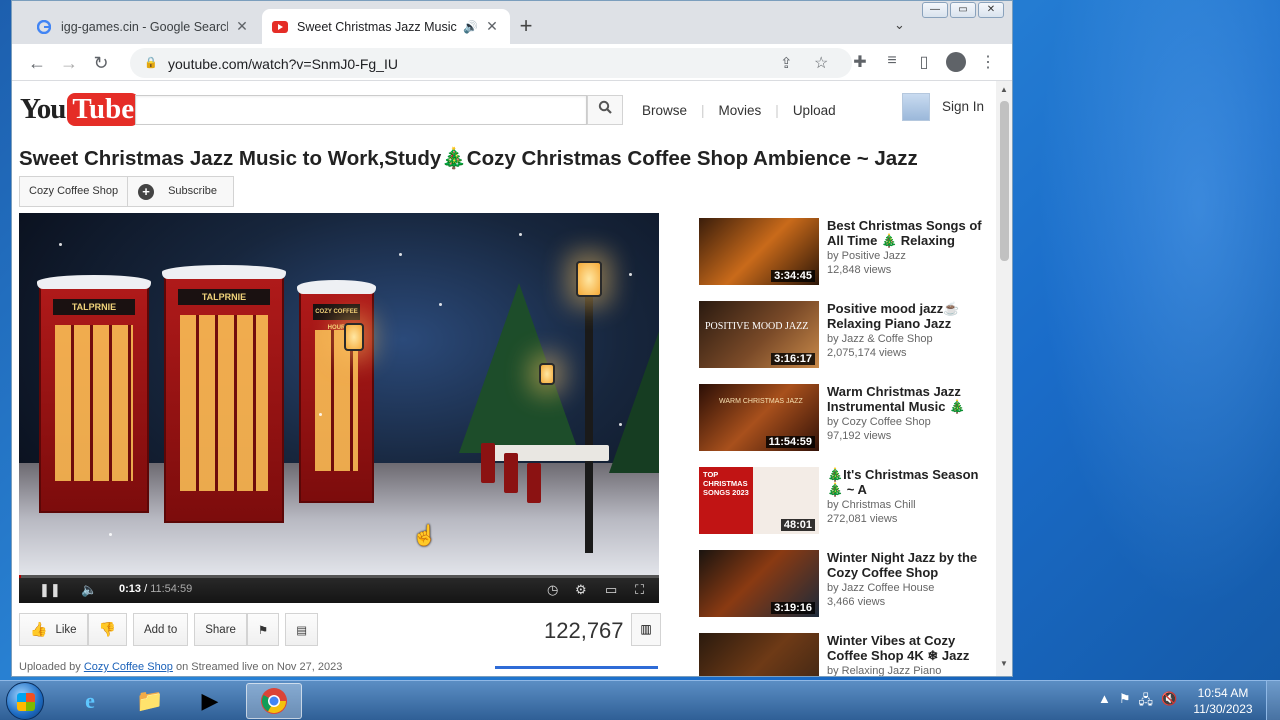 The width and height of the screenshot is (1280, 720). I want to click on back-button: ←, so click(37, 63).